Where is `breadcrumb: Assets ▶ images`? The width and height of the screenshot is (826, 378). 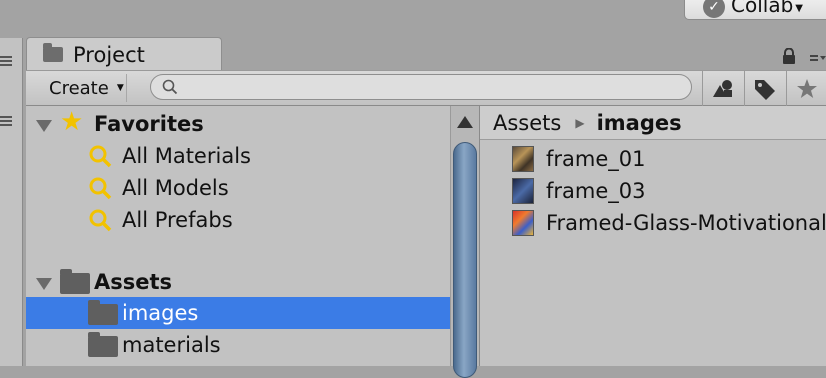
breadcrumb: Assets ▶ images is located at coordinates (653, 123).